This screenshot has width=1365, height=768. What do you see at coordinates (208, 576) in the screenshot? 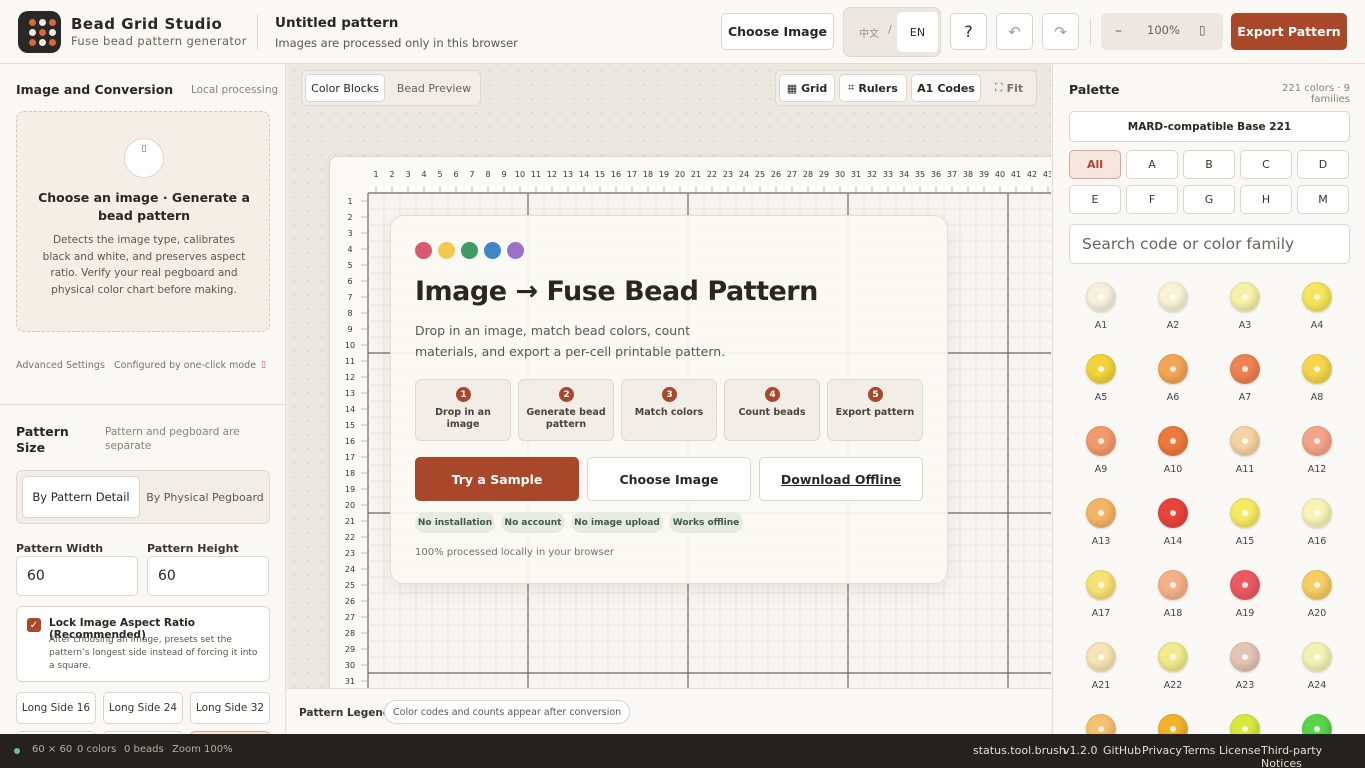
I see `pattern-height-input: 60` at bounding box center [208, 576].